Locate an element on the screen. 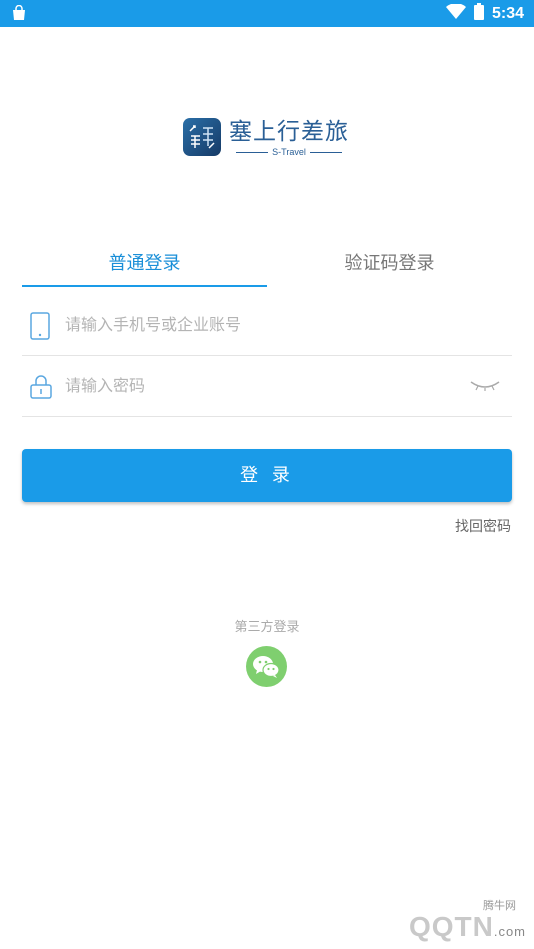 This screenshot has width=534, height=949. account-input is located at coordinates (260, 324).